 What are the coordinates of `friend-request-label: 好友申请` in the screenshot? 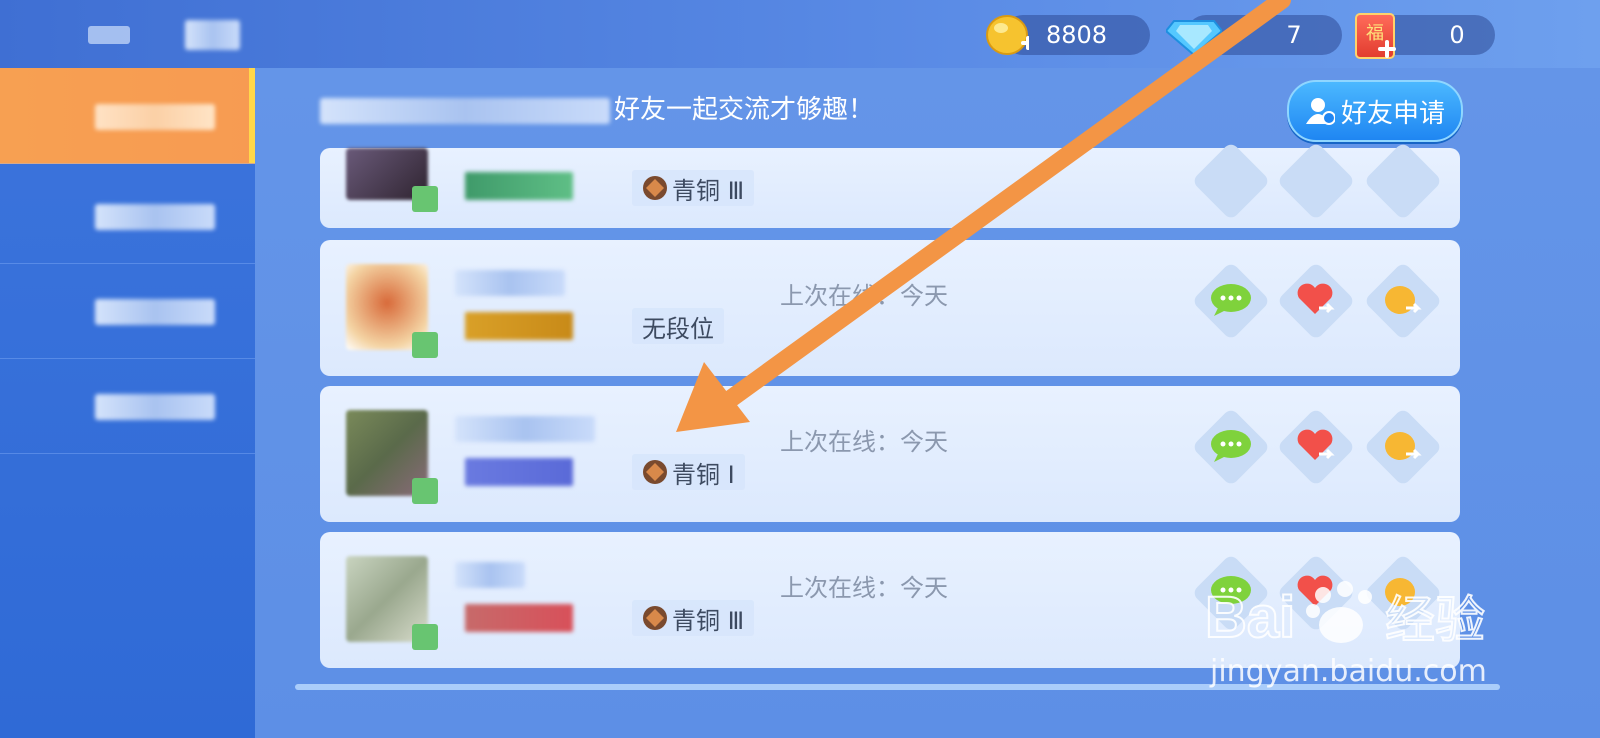 It's located at (1392, 113).